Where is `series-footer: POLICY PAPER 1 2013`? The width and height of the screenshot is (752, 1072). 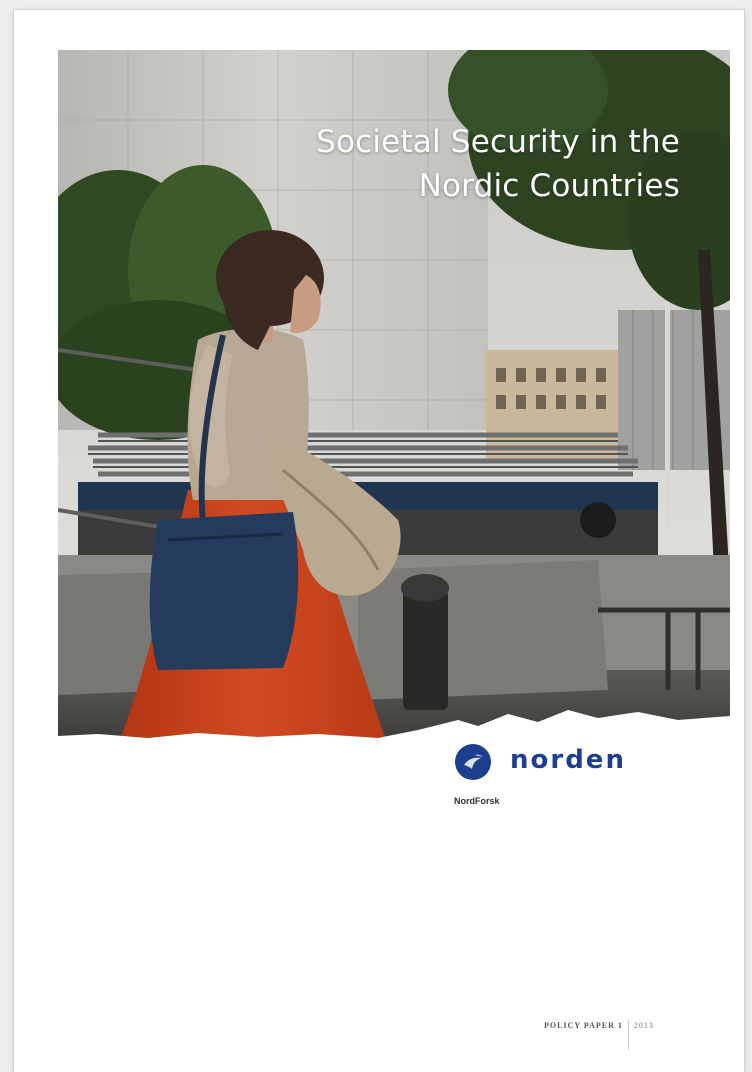 series-footer: POLICY PAPER 1 2013 is located at coordinates (599, 1030).